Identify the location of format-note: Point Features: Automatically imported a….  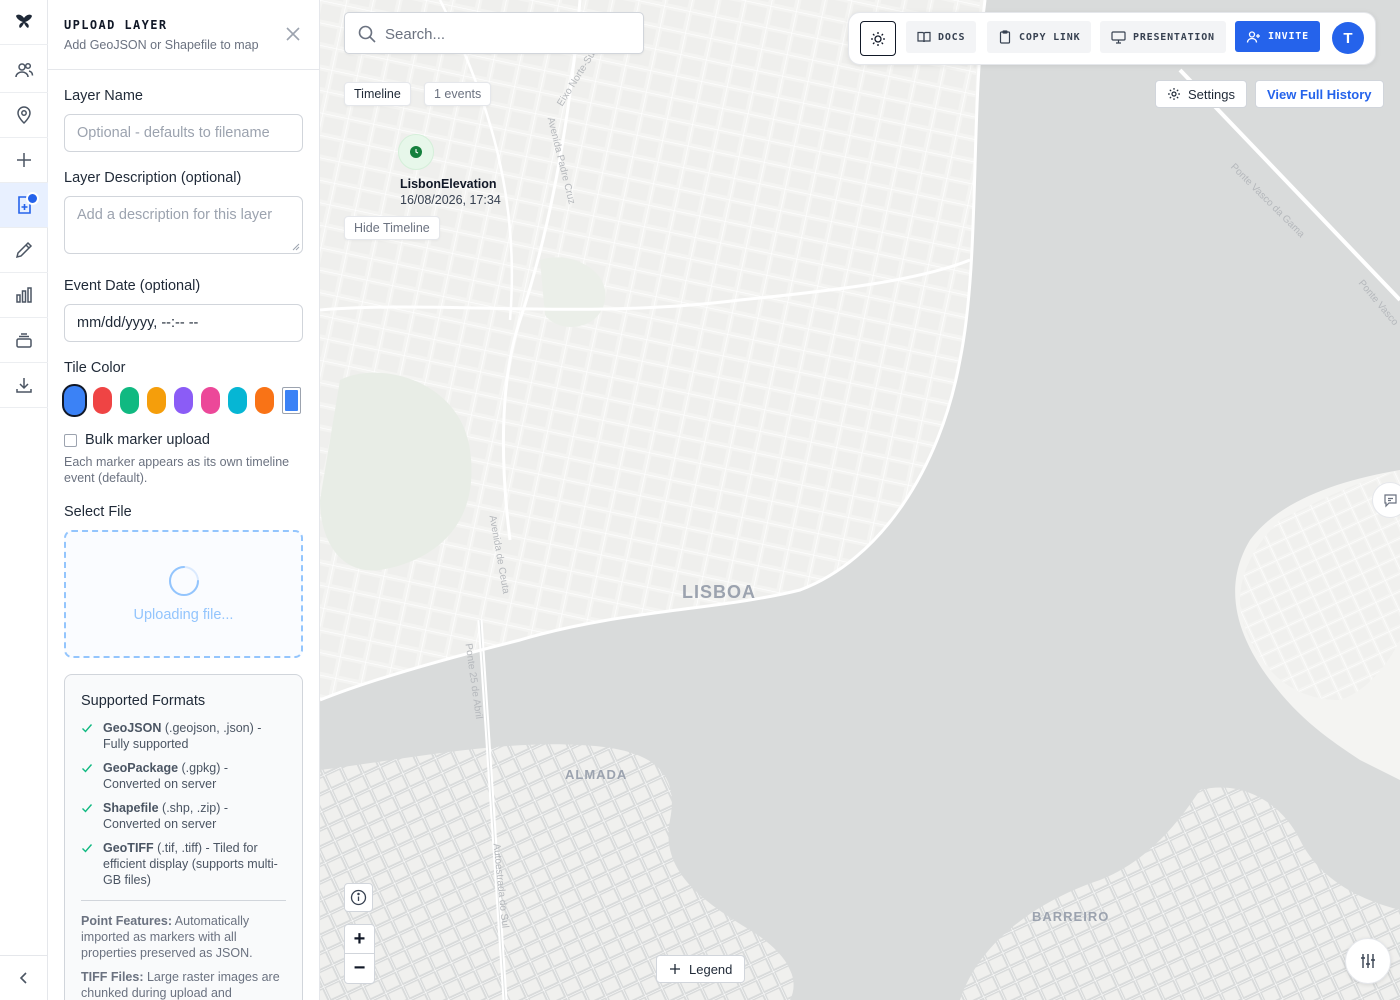
(183, 937).